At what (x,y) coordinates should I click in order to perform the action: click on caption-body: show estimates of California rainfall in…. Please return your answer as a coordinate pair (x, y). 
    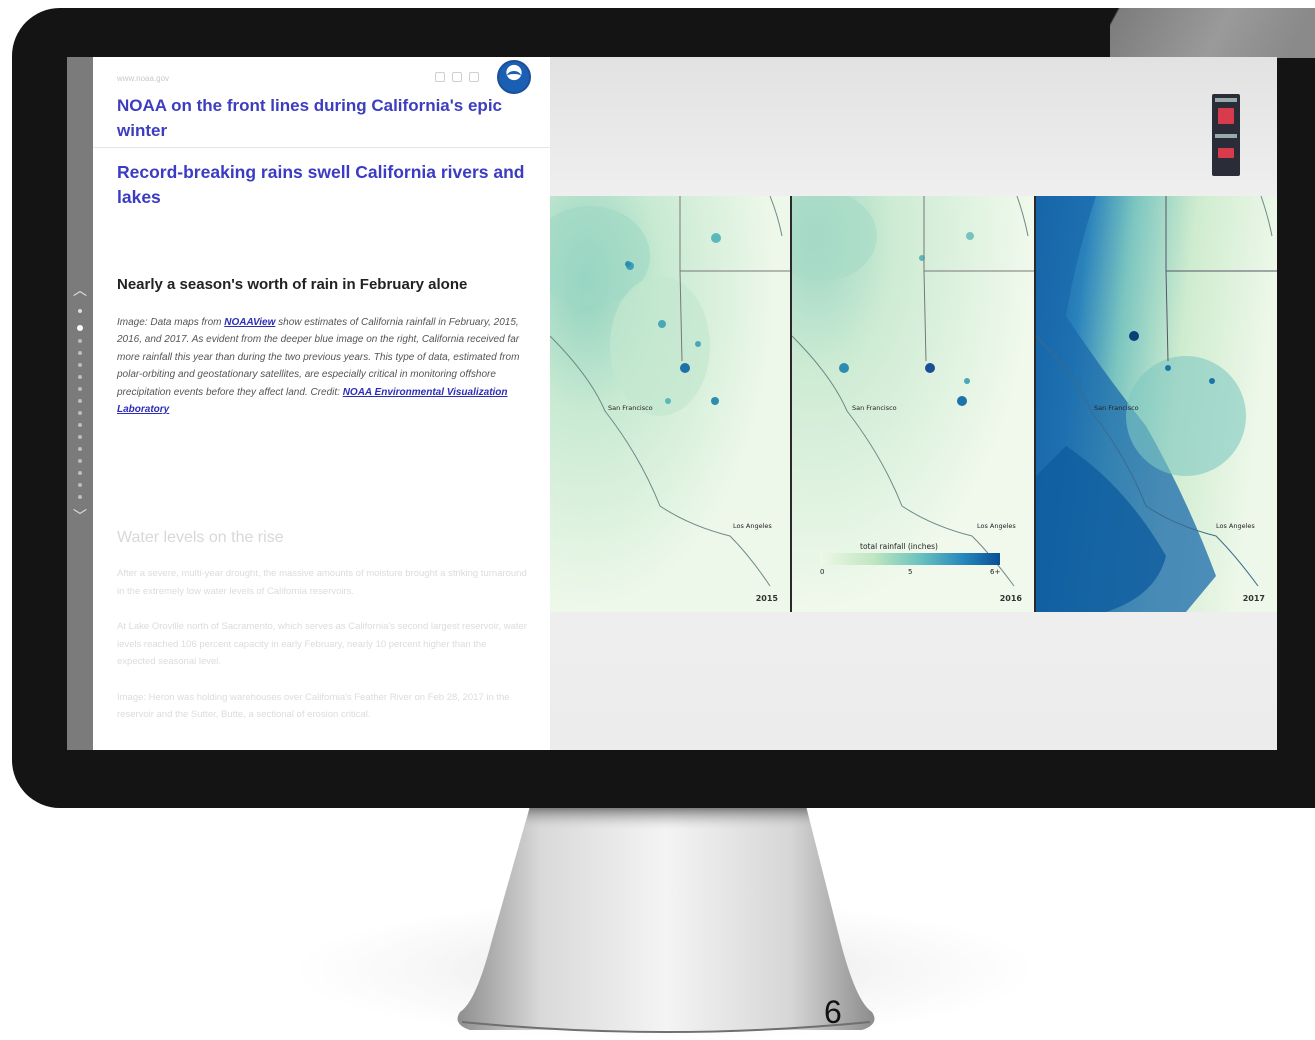
    Looking at the image, I should click on (318, 357).